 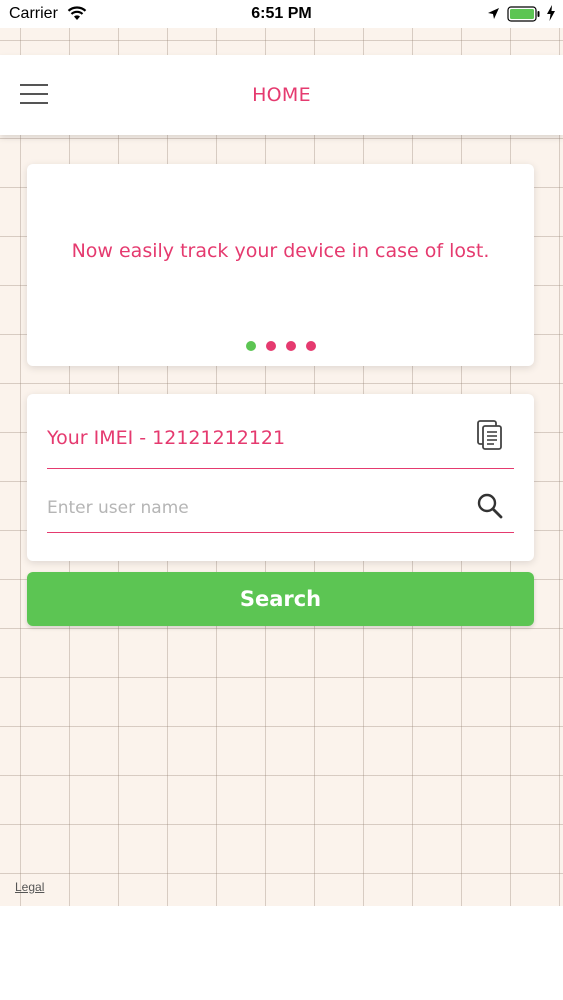 What do you see at coordinates (490, 506) in the screenshot?
I see `search-icon` at bounding box center [490, 506].